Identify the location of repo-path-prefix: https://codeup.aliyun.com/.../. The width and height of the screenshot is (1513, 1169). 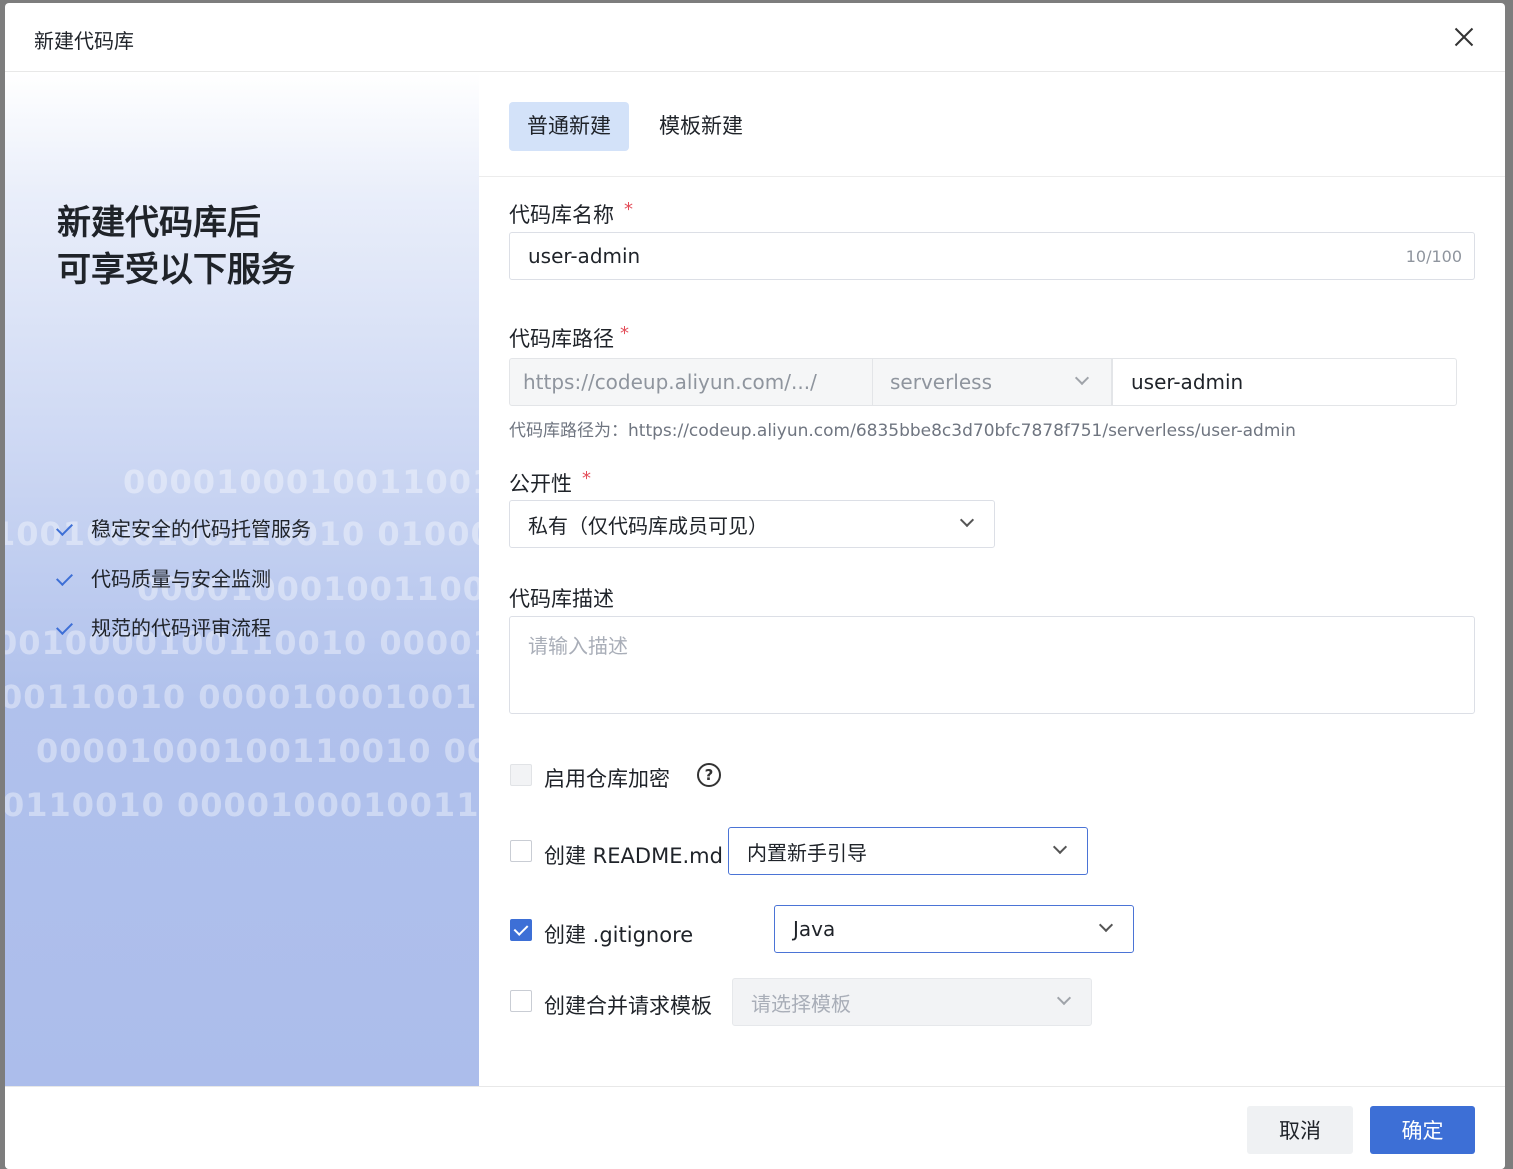
(691, 382).